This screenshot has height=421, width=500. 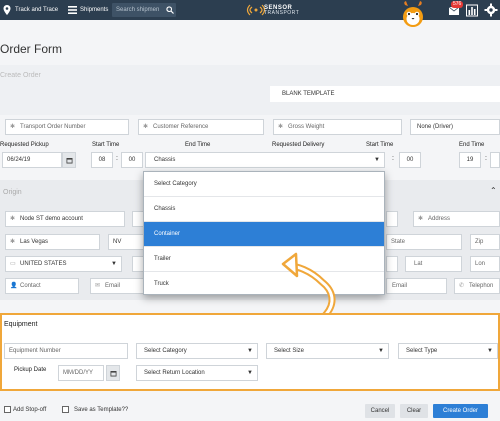 What do you see at coordinates (101, 409) in the screenshot?
I see `save-as-template-label: Save as Template??` at bounding box center [101, 409].